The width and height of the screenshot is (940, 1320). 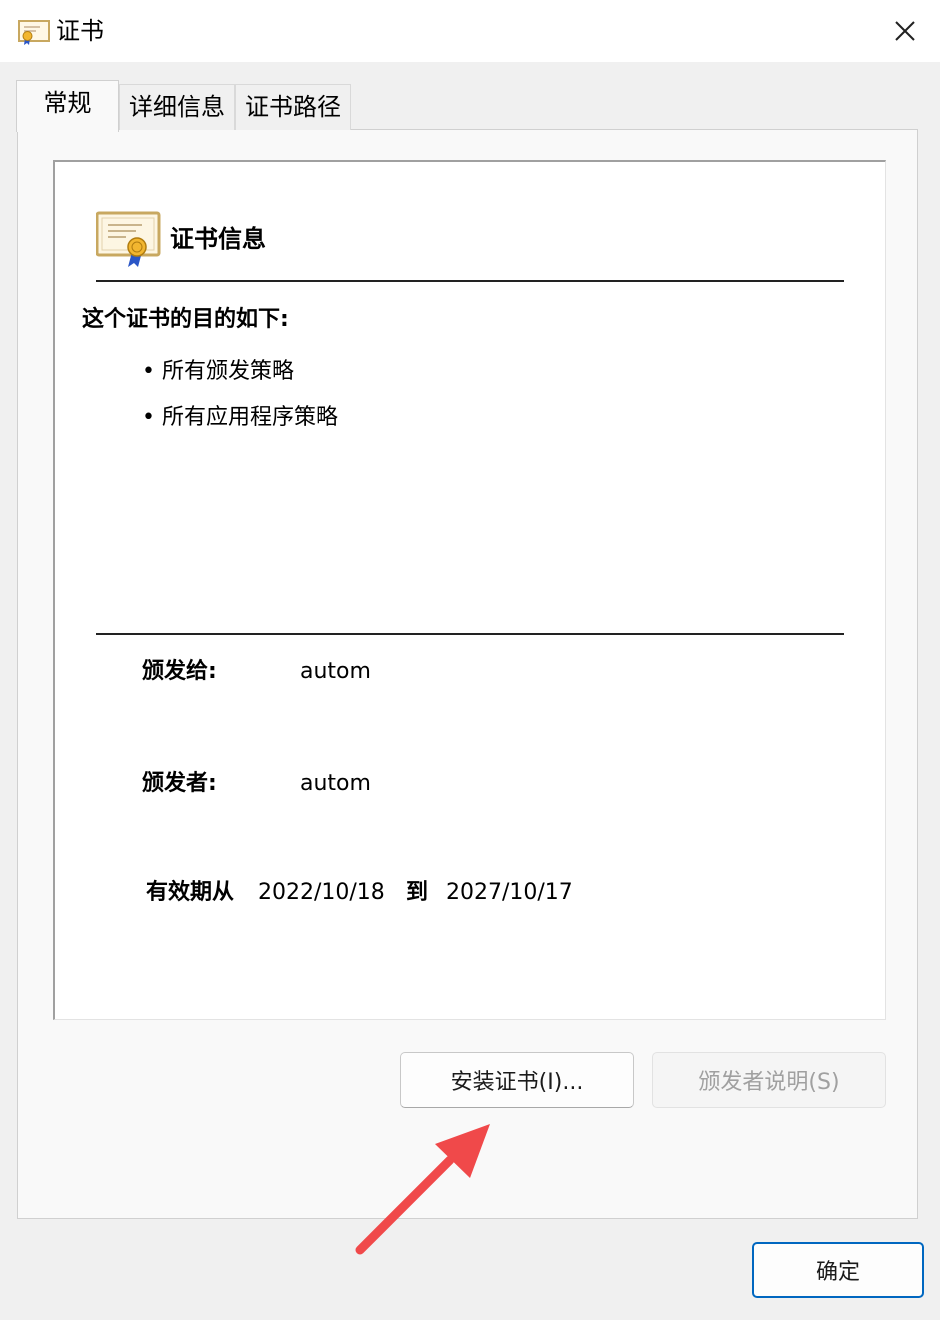 What do you see at coordinates (179, 783) in the screenshot?
I see `issued-by-label: 颁发者:` at bounding box center [179, 783].